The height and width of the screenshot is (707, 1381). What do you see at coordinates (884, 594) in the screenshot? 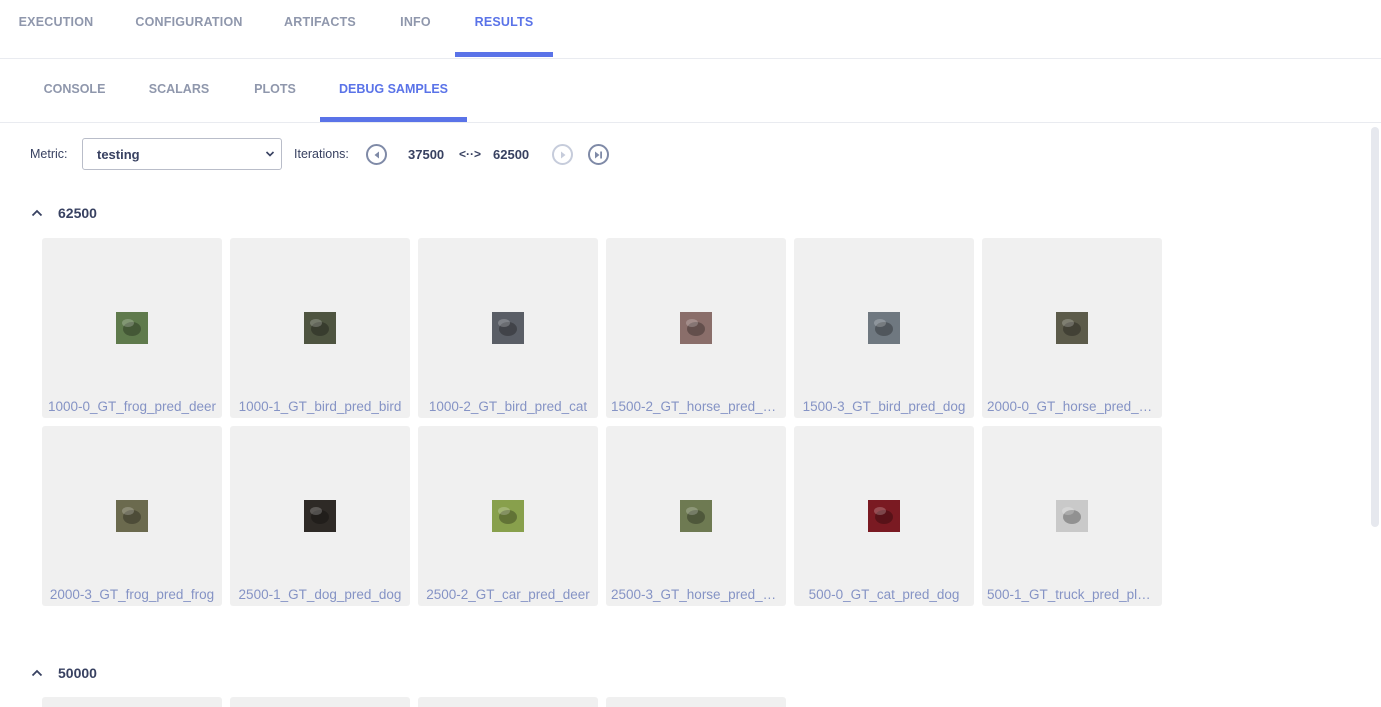
I see `sample-caption: 500-0_GT_cat_pred_dog` at bounding box center [884, 594].